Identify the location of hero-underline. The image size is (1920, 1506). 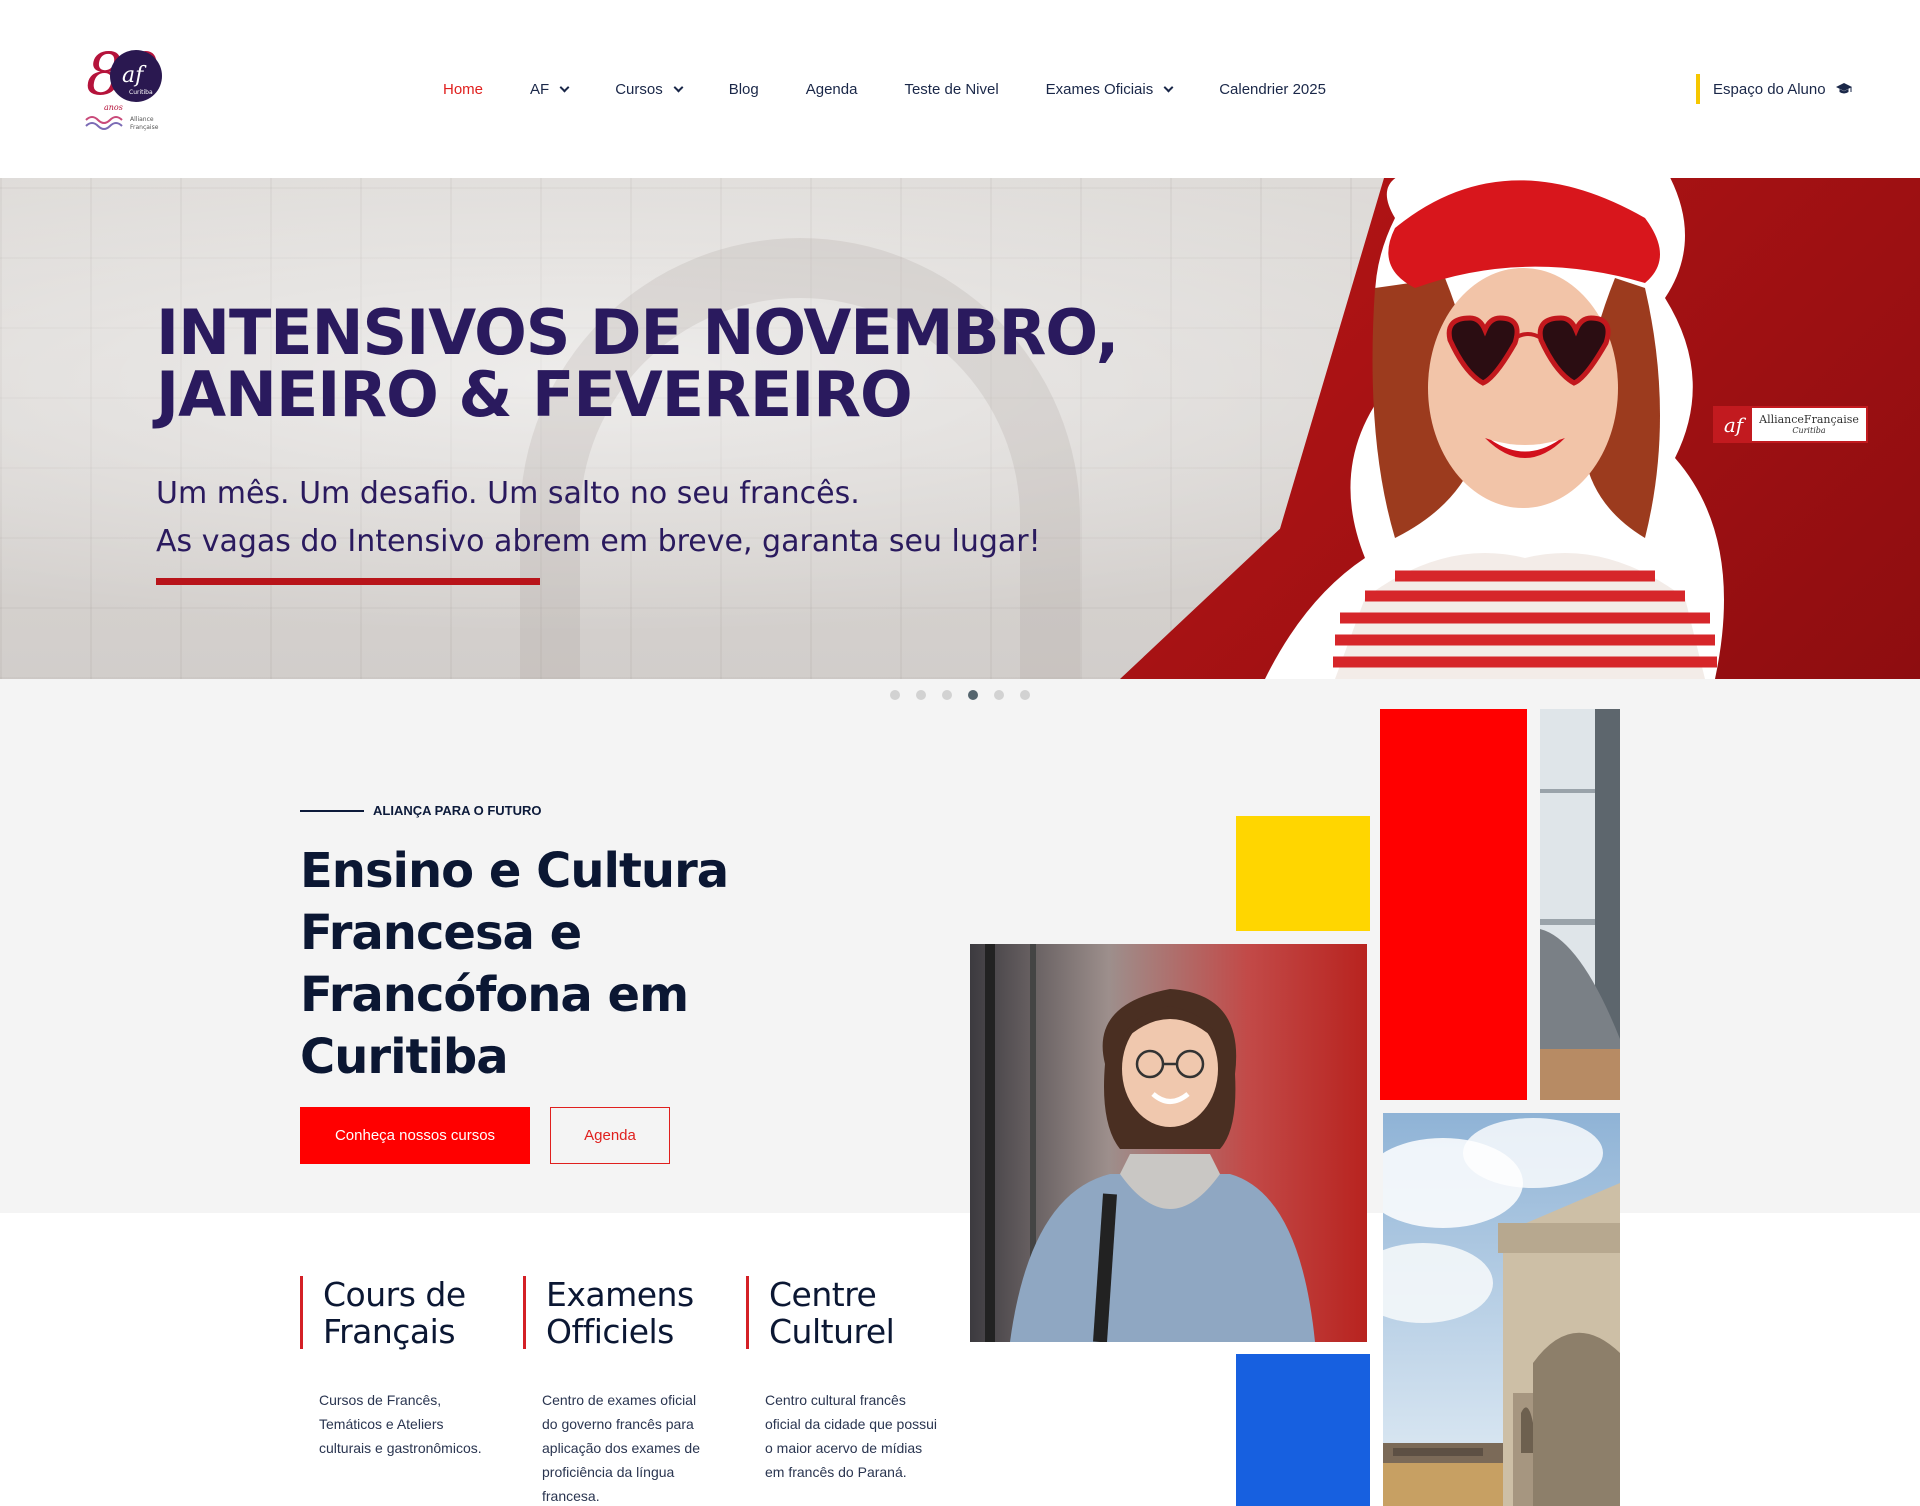
(348, 581).